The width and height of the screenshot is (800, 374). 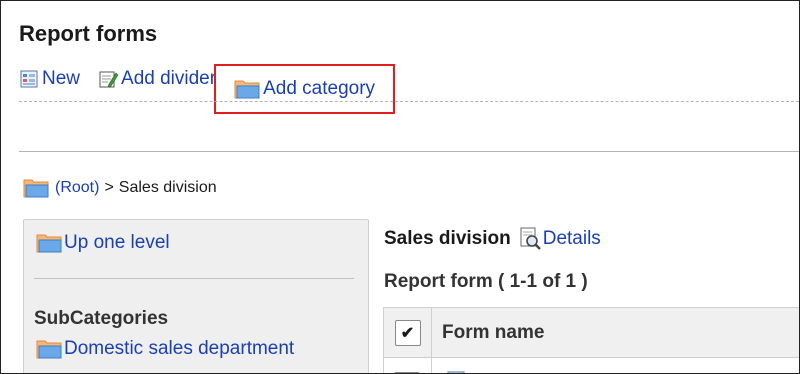 I want to click on edit-divider-icon, so click(x=109, y=79).